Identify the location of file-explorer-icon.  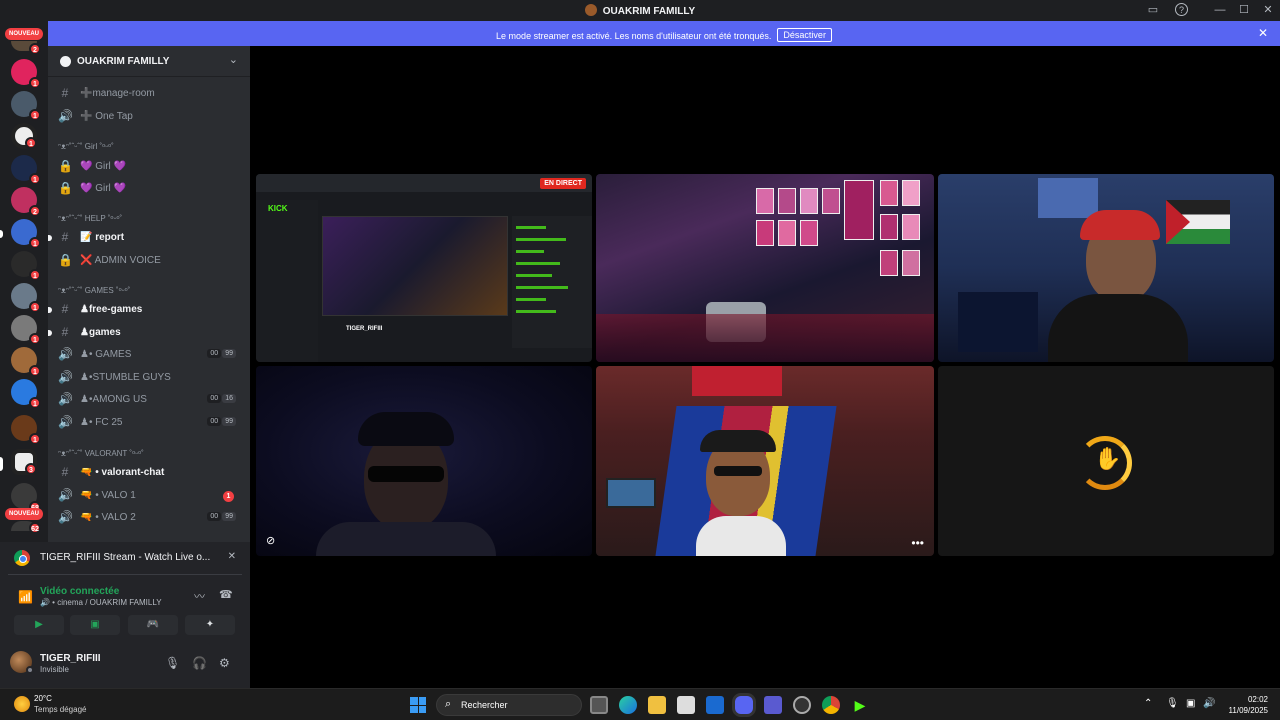
(657, 705).